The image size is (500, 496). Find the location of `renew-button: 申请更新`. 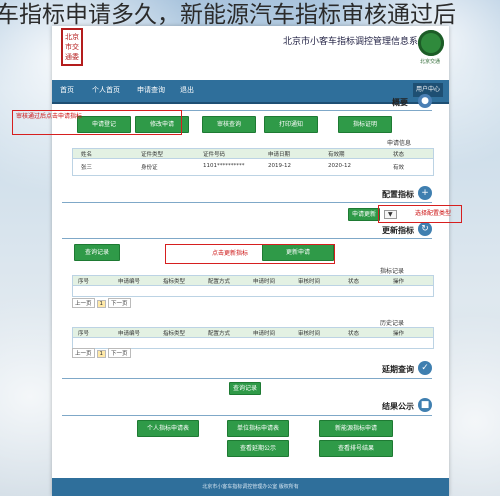

renew-button: 申请更新 is located at coordinates (364, 214).